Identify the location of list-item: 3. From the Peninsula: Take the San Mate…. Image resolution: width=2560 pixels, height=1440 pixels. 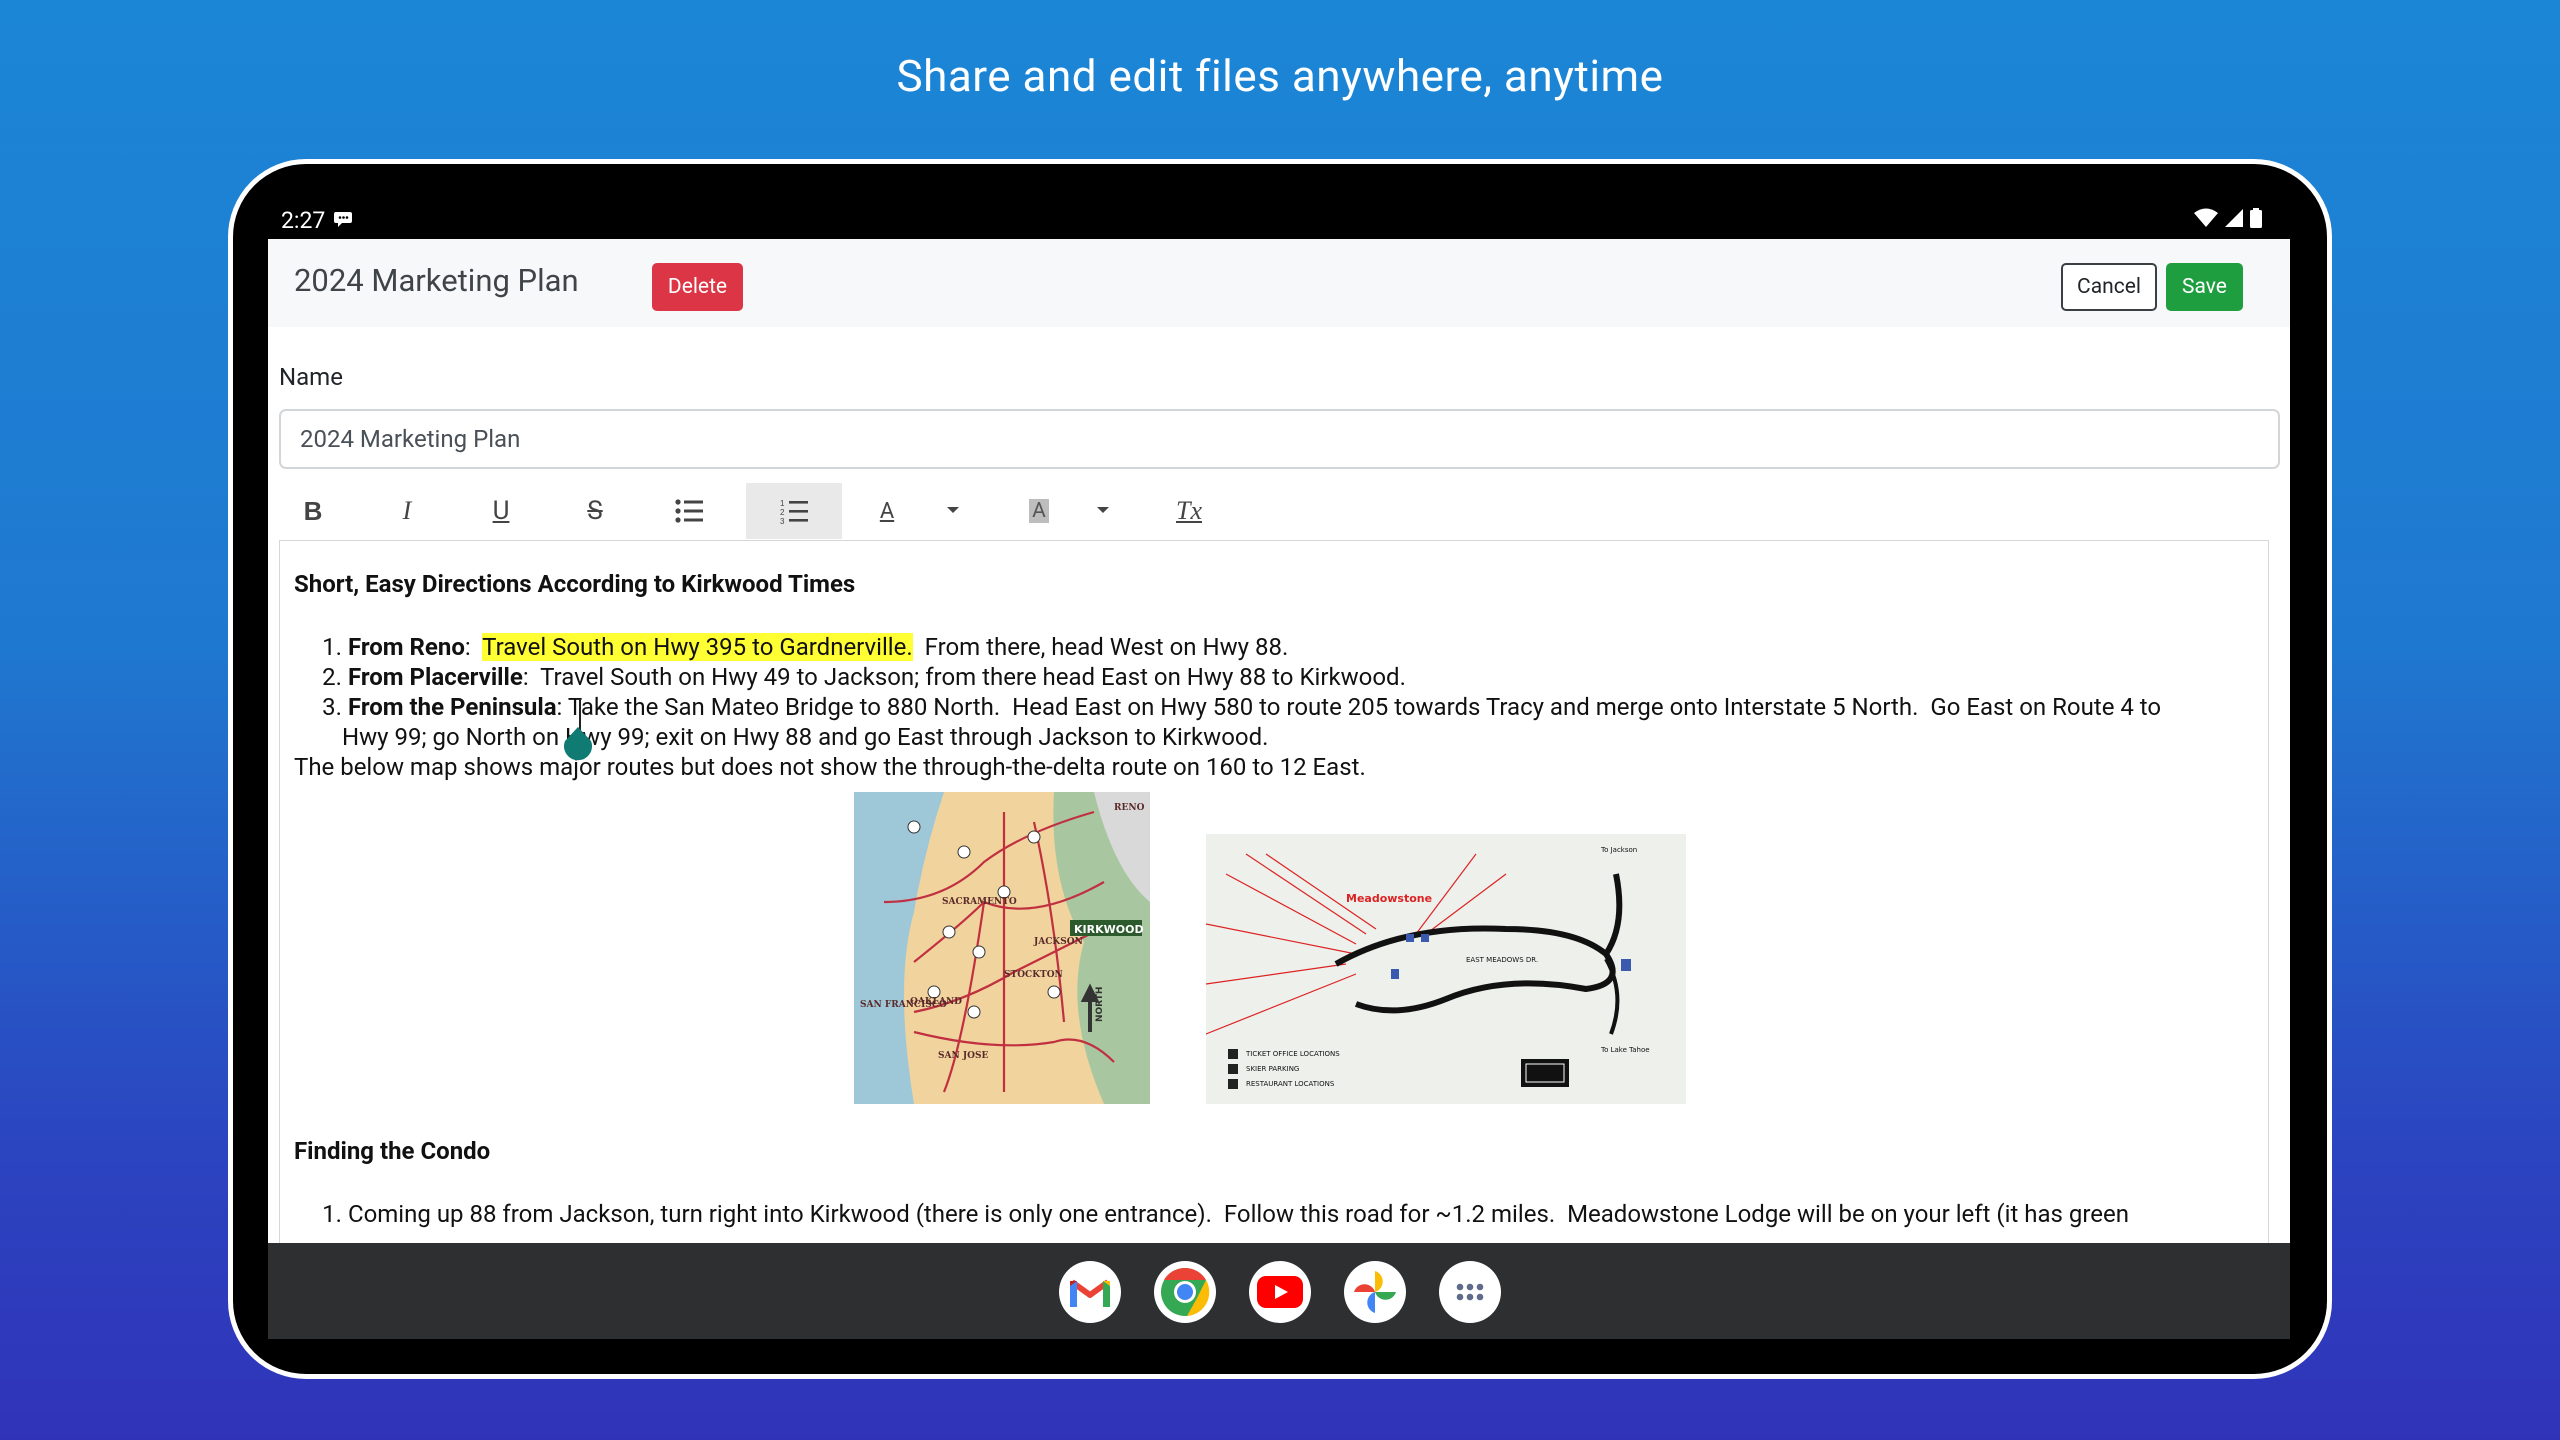
(1242, 707).